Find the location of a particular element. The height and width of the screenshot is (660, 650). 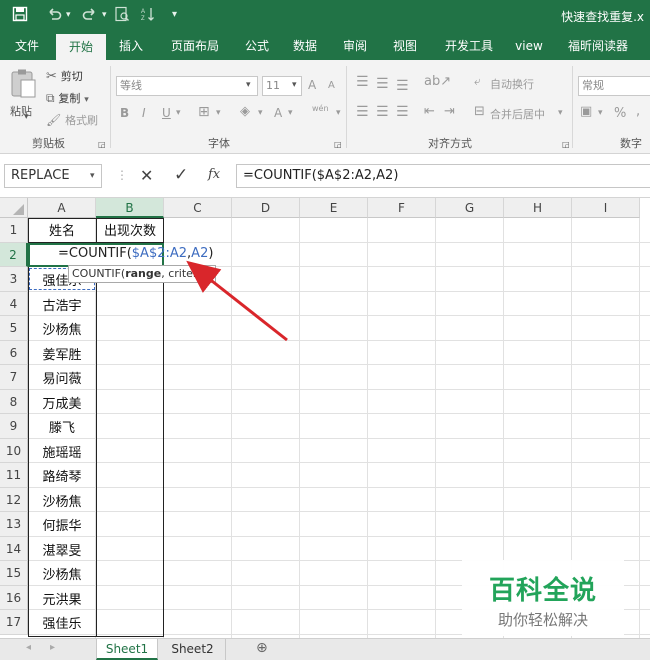

align-bottom-icon: ☰ is located at coordinates (402, 86).